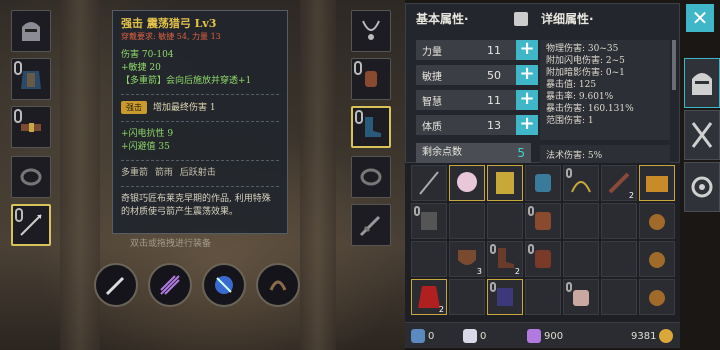  I want to click on bow-icon, so click(429, 183).